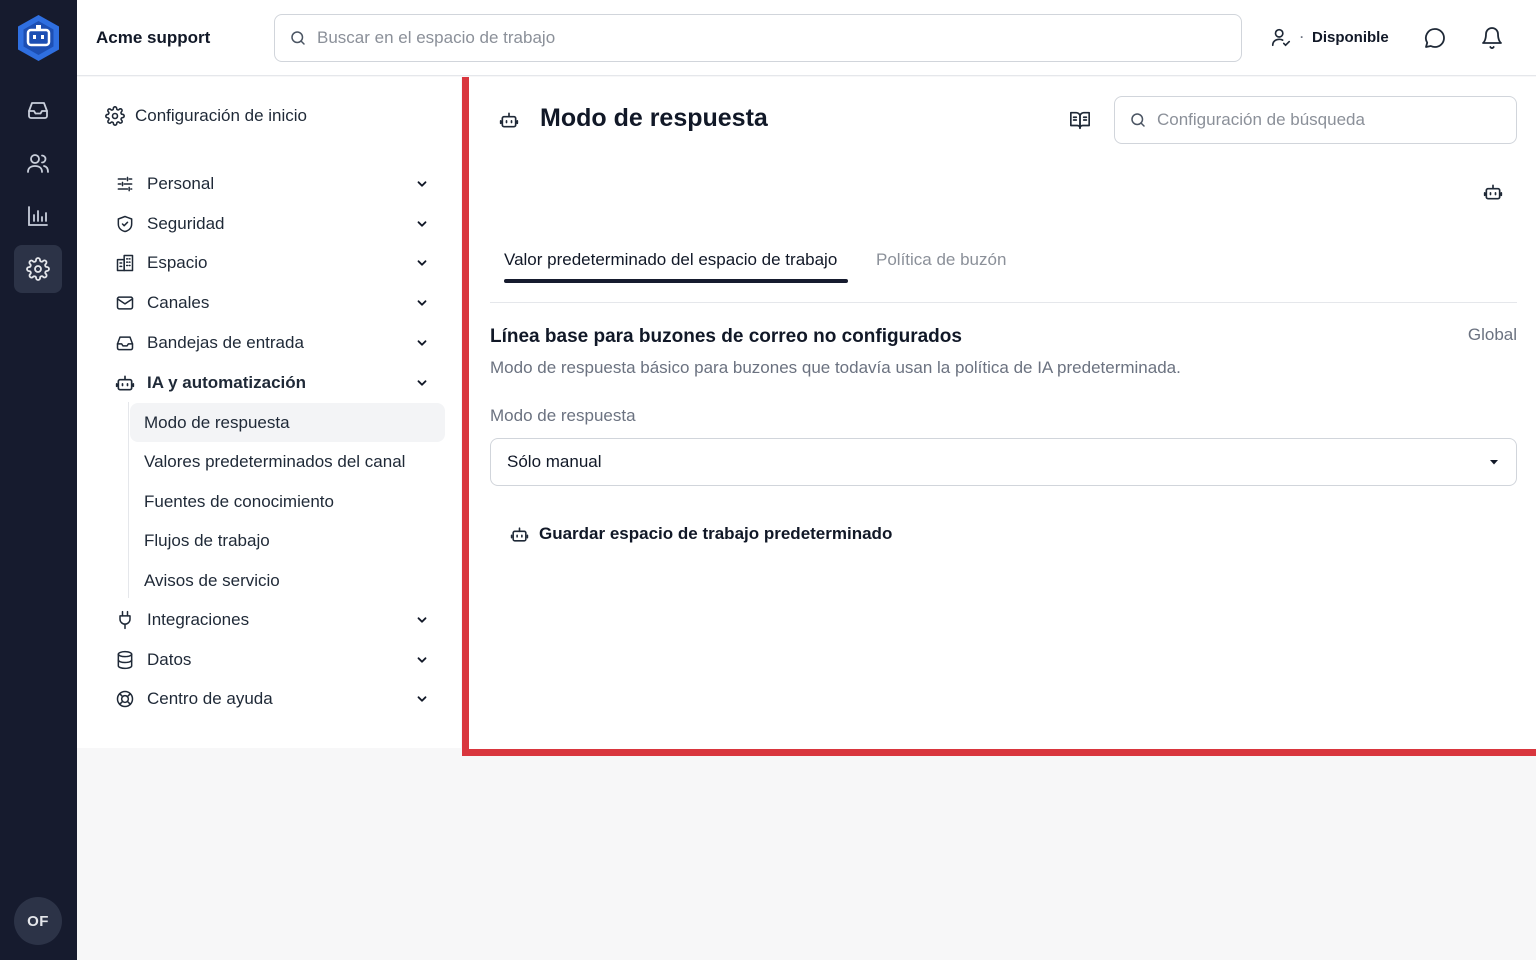 This screenshot has width=1536, height=960. I want to click on nav-item-label: Datos, so click(169, 659).